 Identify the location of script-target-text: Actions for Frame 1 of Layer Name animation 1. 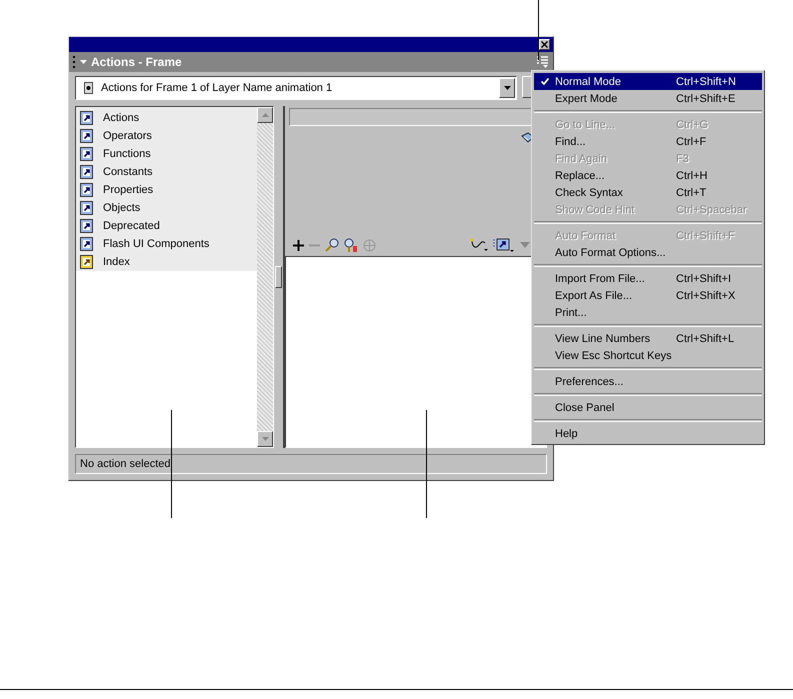
(217, 88).